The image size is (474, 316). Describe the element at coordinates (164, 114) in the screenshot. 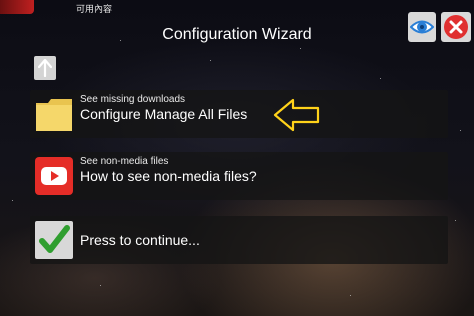

I see `option-label: Configure Manage All Files` at that location.